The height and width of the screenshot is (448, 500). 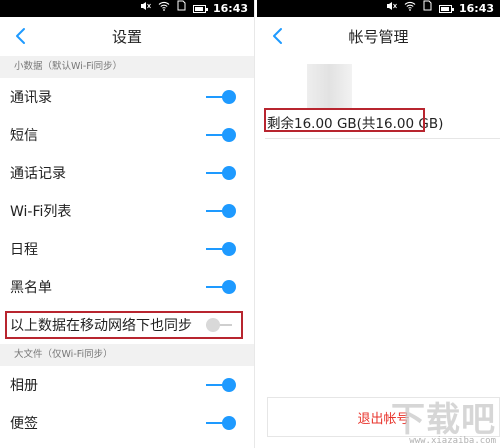 I want to click on watermark-logo: 下载吧 www.xiazaiba.com, so click(x=443, y=423).